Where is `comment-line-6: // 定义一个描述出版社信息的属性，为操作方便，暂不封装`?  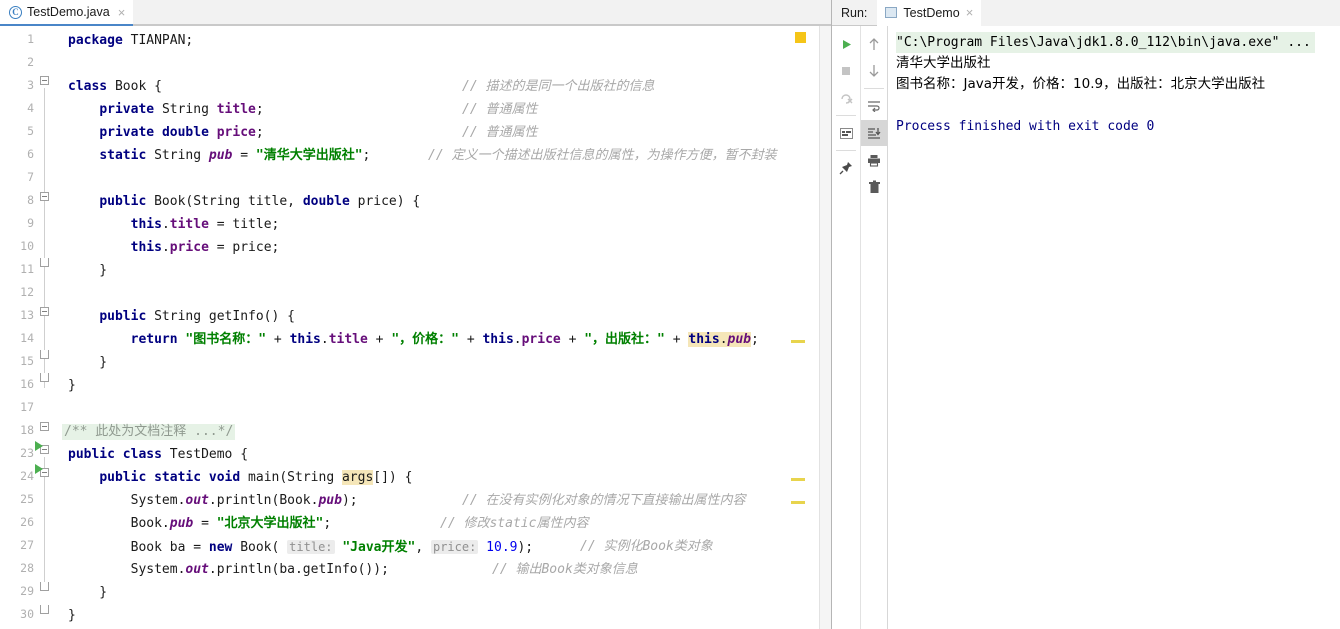 comment-line-6: // 定义一个描述出版社信息的属性，为操作方便，暂不封装 is located at coordinates (602, 155).